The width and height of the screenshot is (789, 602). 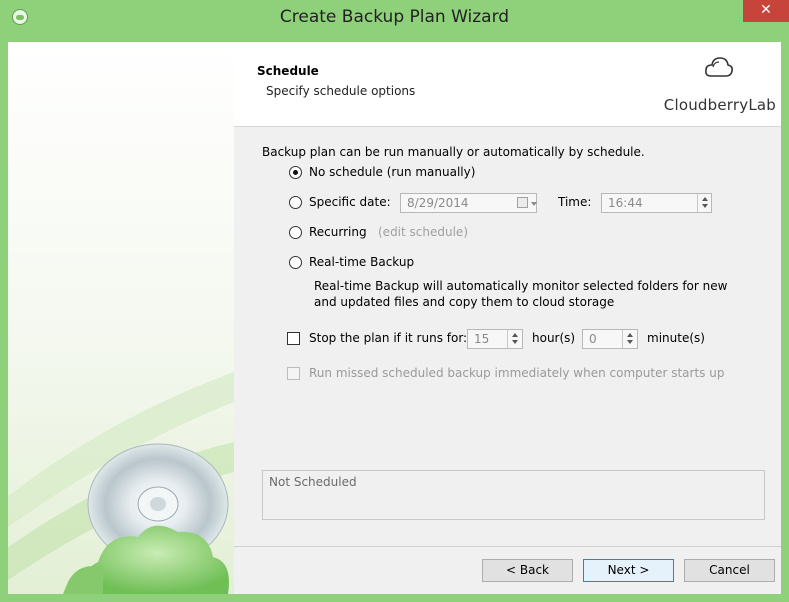 What do you see at coordinates (293, 338) in the screenshot?
I see `stop-plan-checkbox` at bounding box center [293, 338].